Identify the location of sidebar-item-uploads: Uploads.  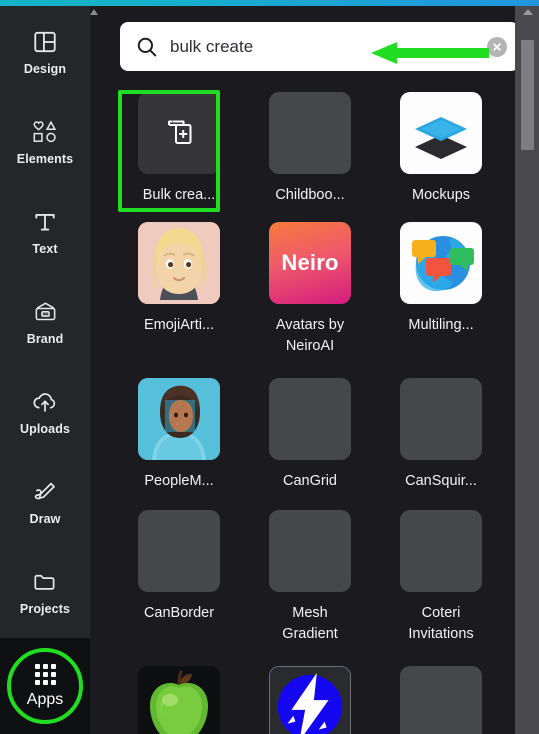
(45, 411).